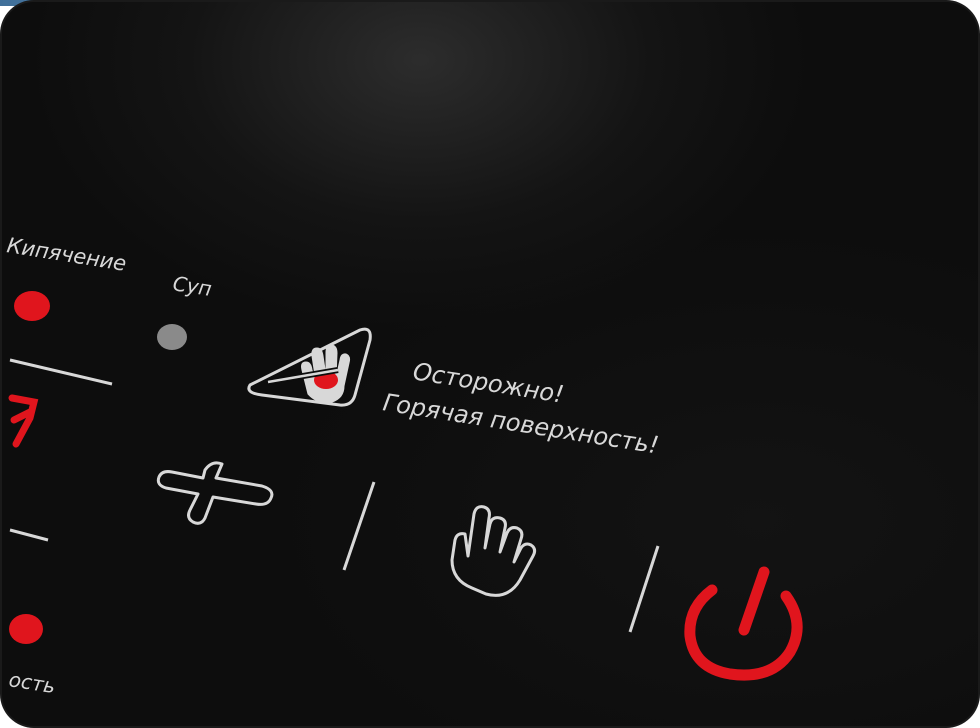 The image size is (980, 728). I want to click on row-divider-lower, so click(29, 535).